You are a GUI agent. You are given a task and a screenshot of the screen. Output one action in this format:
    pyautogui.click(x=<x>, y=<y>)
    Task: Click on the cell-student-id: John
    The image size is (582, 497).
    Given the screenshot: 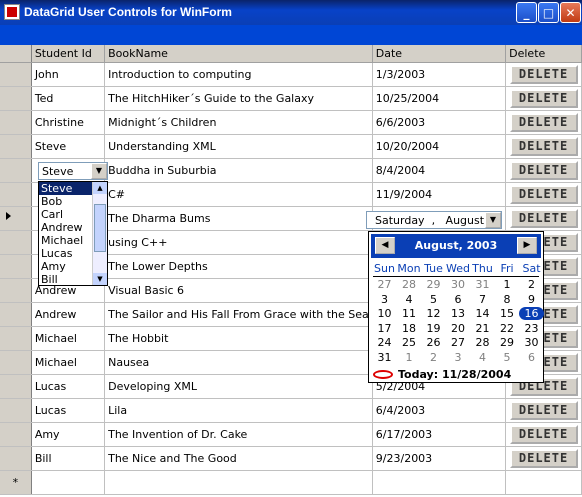 What is the action you would take?
    pyautogui.click(x=68, y=74)
    